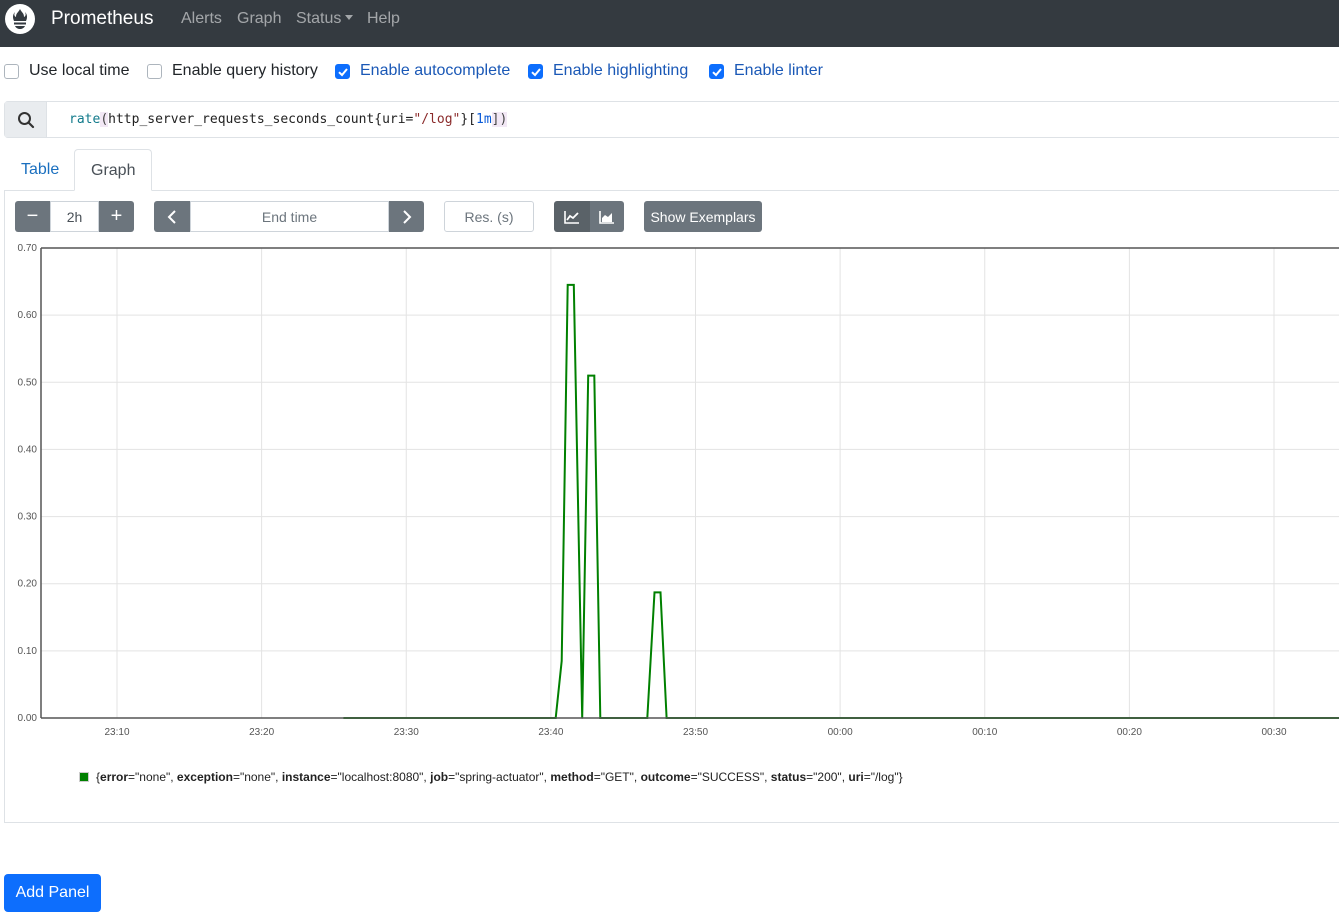  Describe the element at coordinates (306, 777) in the screenshot. I see `legend-label-key: instance` at that location.